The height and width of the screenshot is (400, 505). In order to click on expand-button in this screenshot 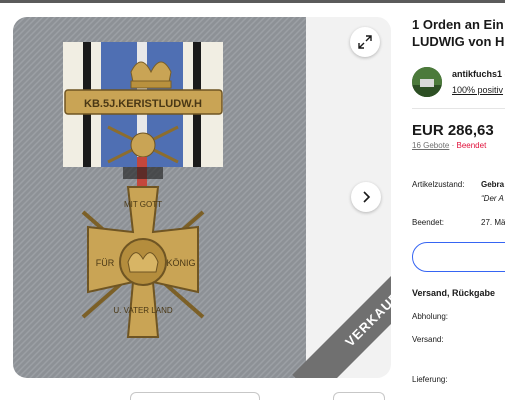, I will do `click(365, 42)`.